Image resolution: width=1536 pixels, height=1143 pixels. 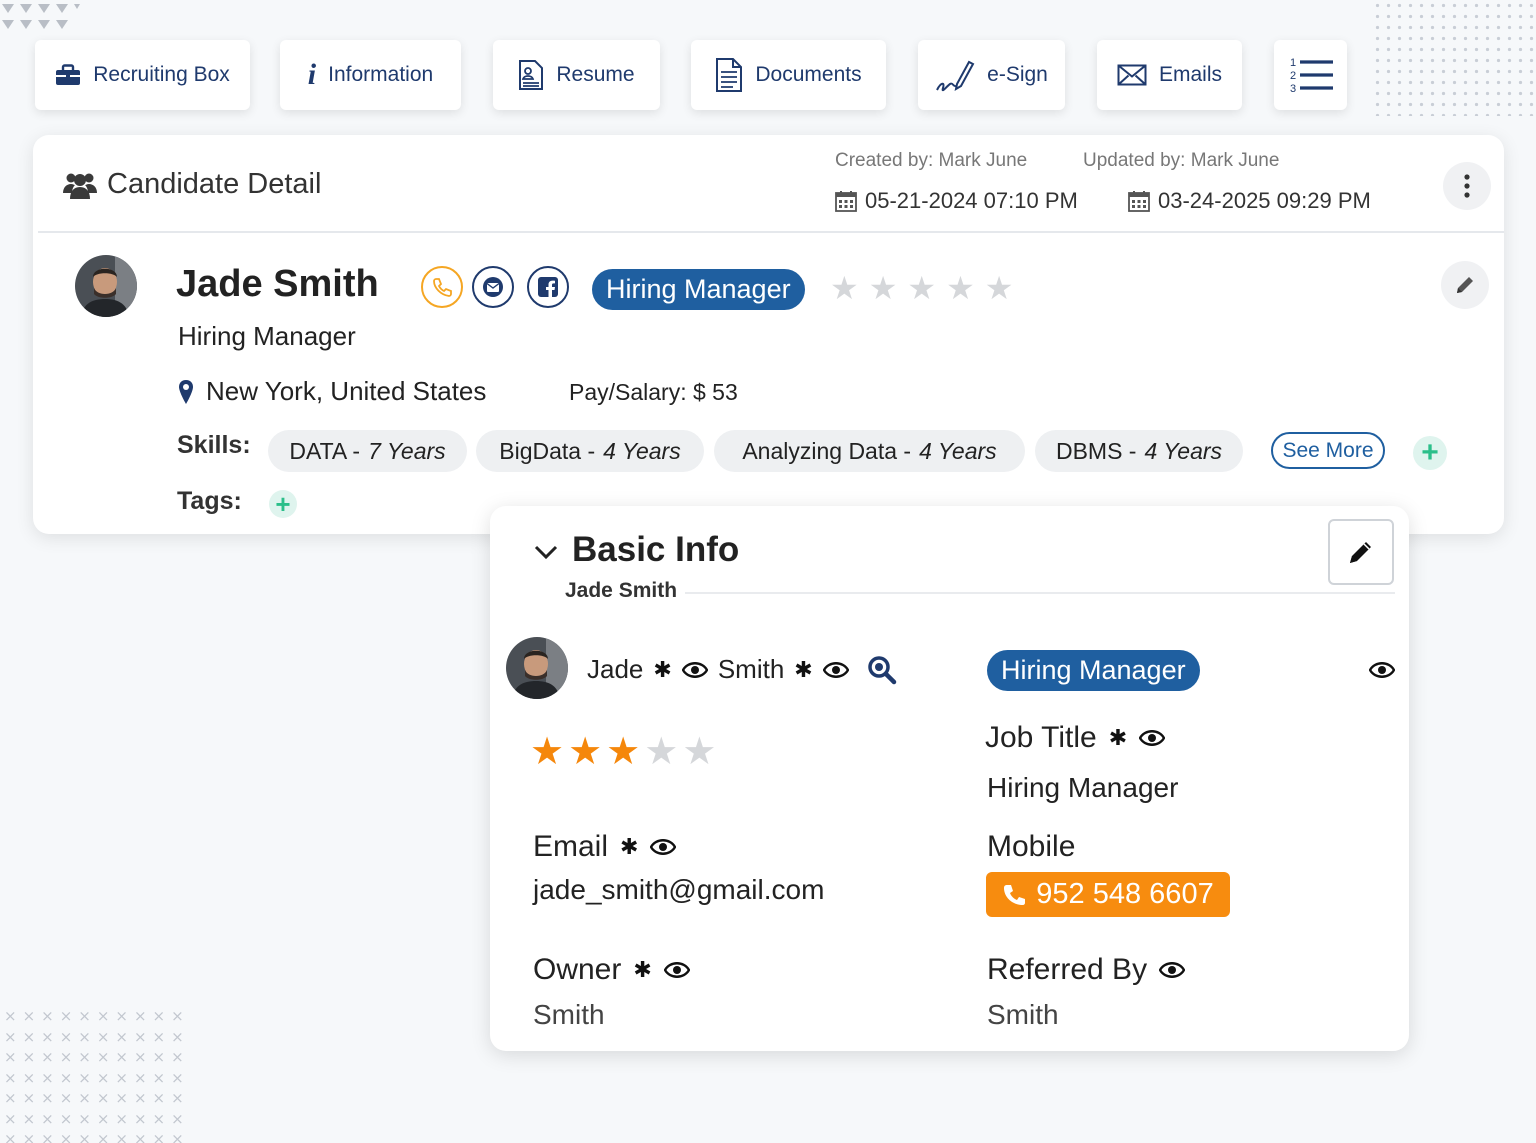 What do you see at coordinates (325, 450) in the screenshot?
I see `skill-name: DATA -` at bounding box center [325, 450].